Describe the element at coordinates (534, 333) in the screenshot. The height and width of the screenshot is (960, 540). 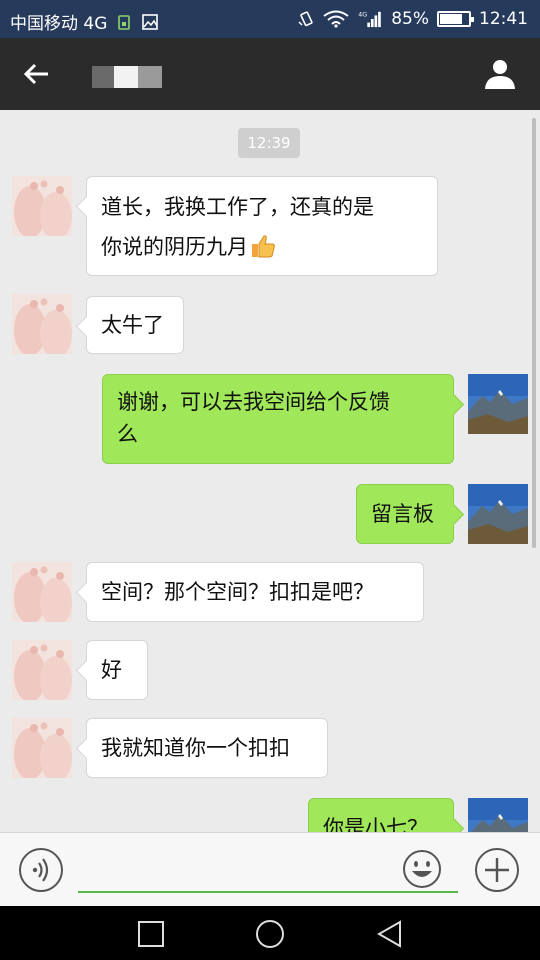
I see `scrollbar` at that location.